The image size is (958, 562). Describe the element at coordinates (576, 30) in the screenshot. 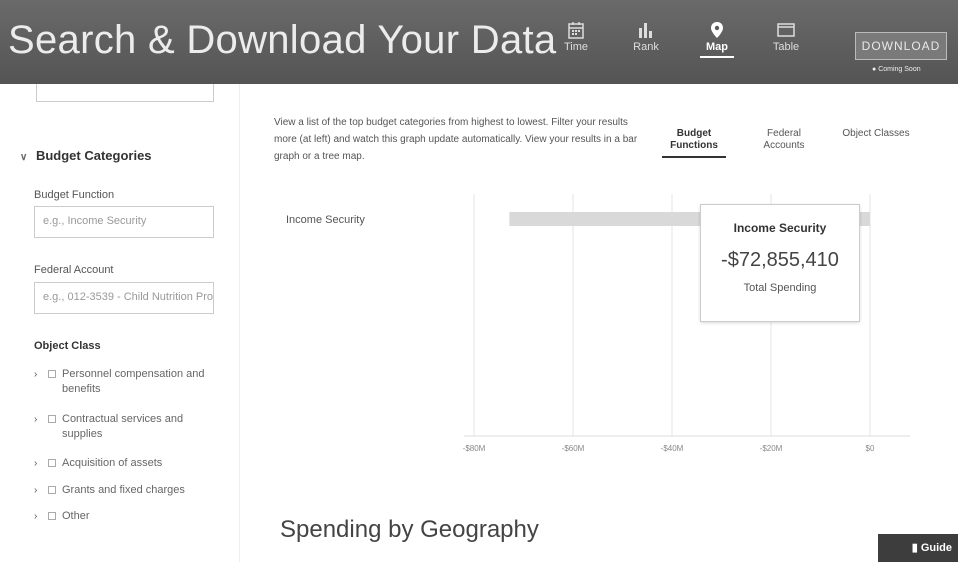

I see `calendar-icon` at that location.